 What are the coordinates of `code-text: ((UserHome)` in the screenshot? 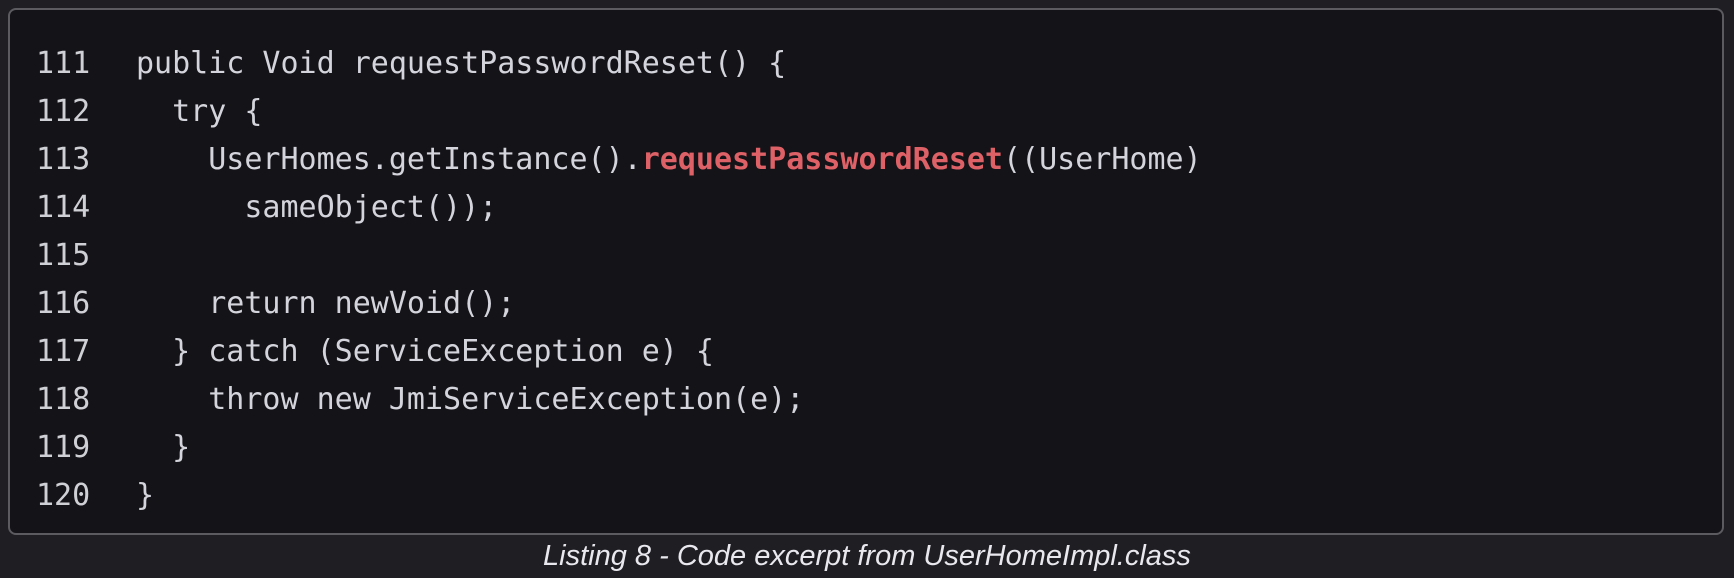 It's located at (1102, 159).